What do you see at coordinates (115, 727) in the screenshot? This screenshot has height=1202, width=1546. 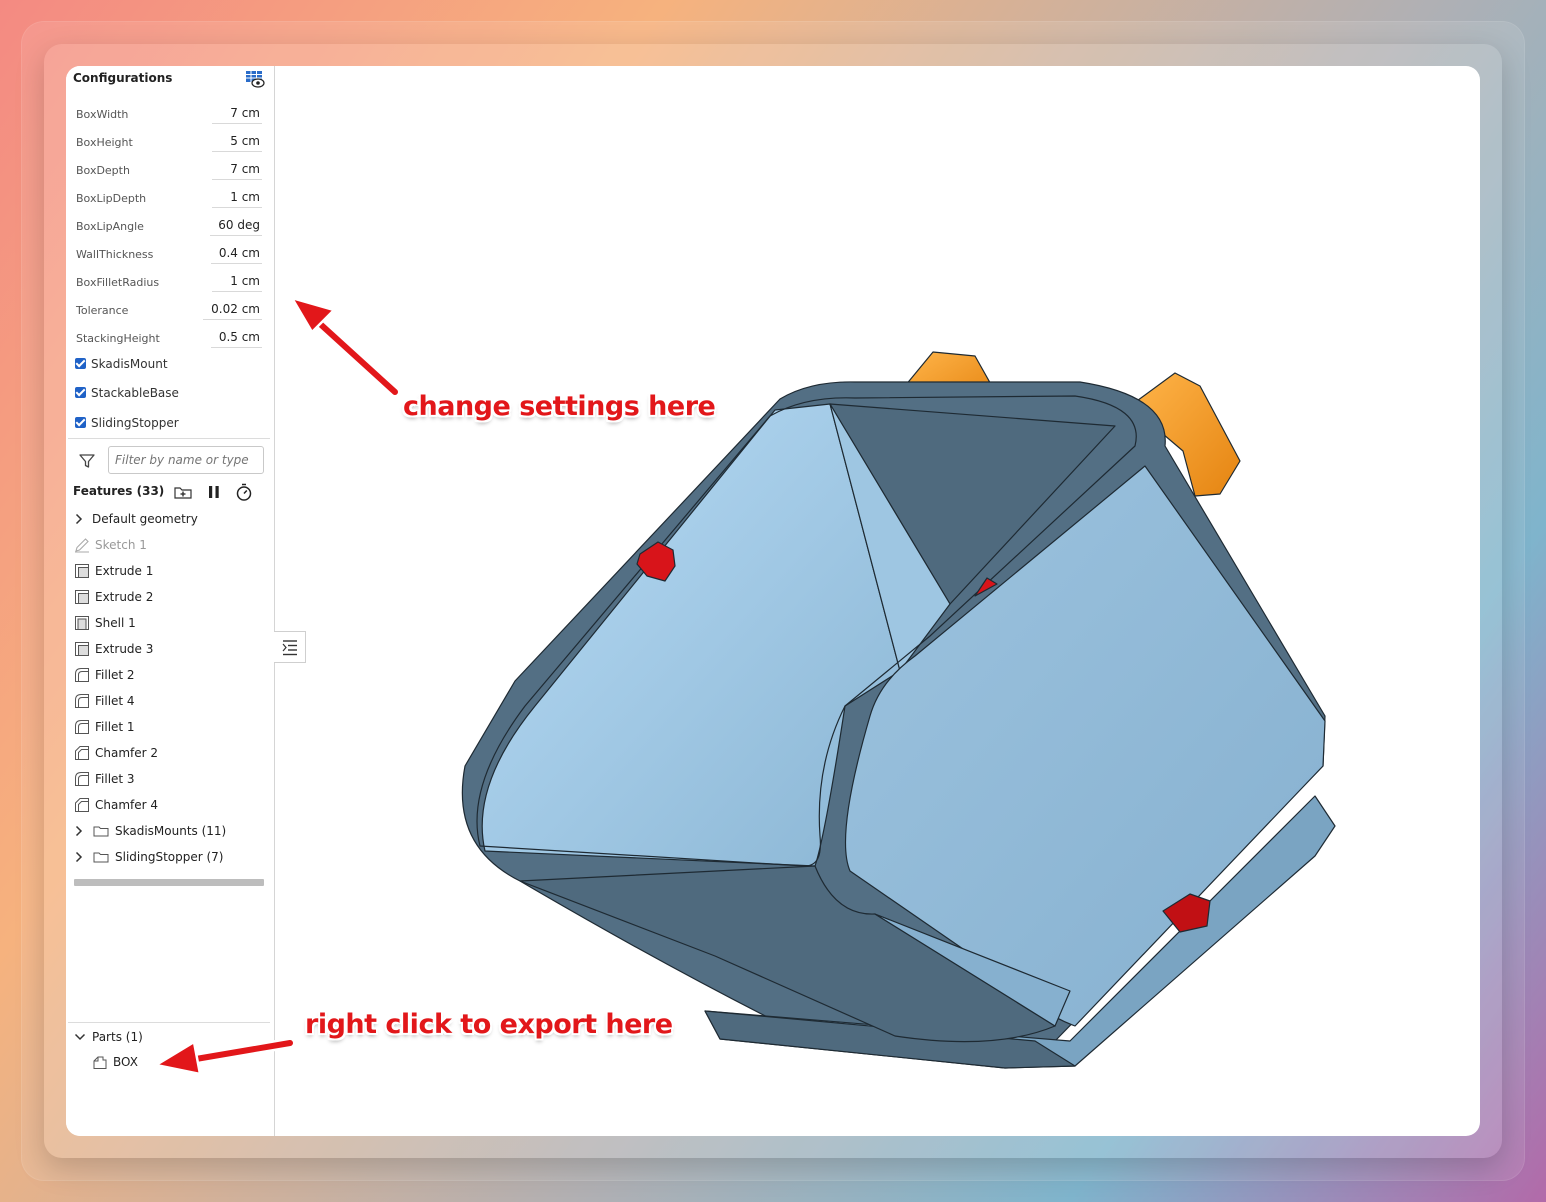 I see `tree-item-label: Fillet 1` at bounding box center [115, 727].